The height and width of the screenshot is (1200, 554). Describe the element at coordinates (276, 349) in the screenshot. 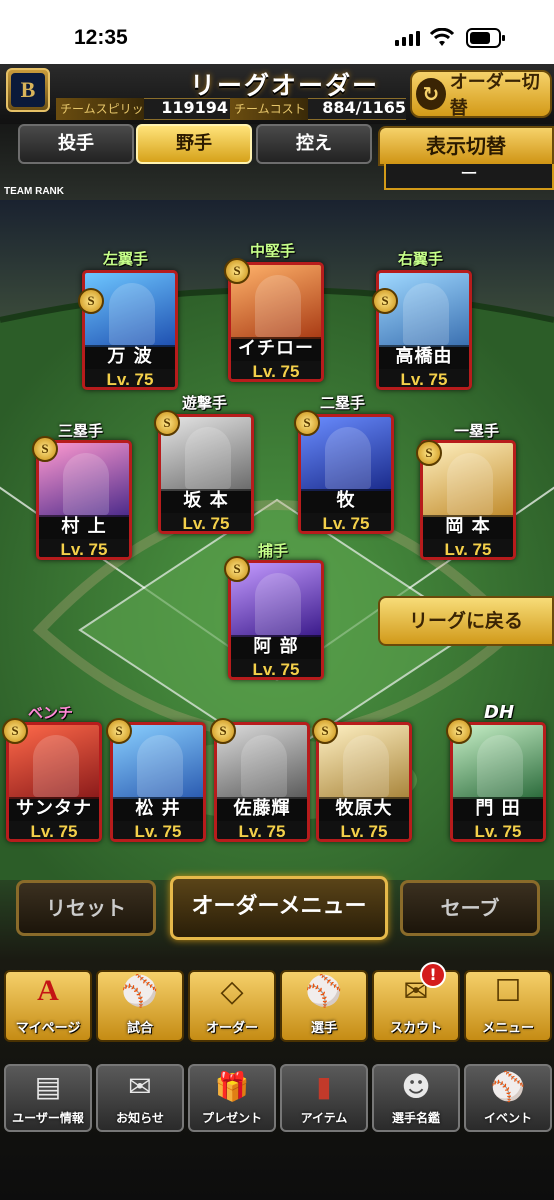

I see `player-name: イチロー` at that location.